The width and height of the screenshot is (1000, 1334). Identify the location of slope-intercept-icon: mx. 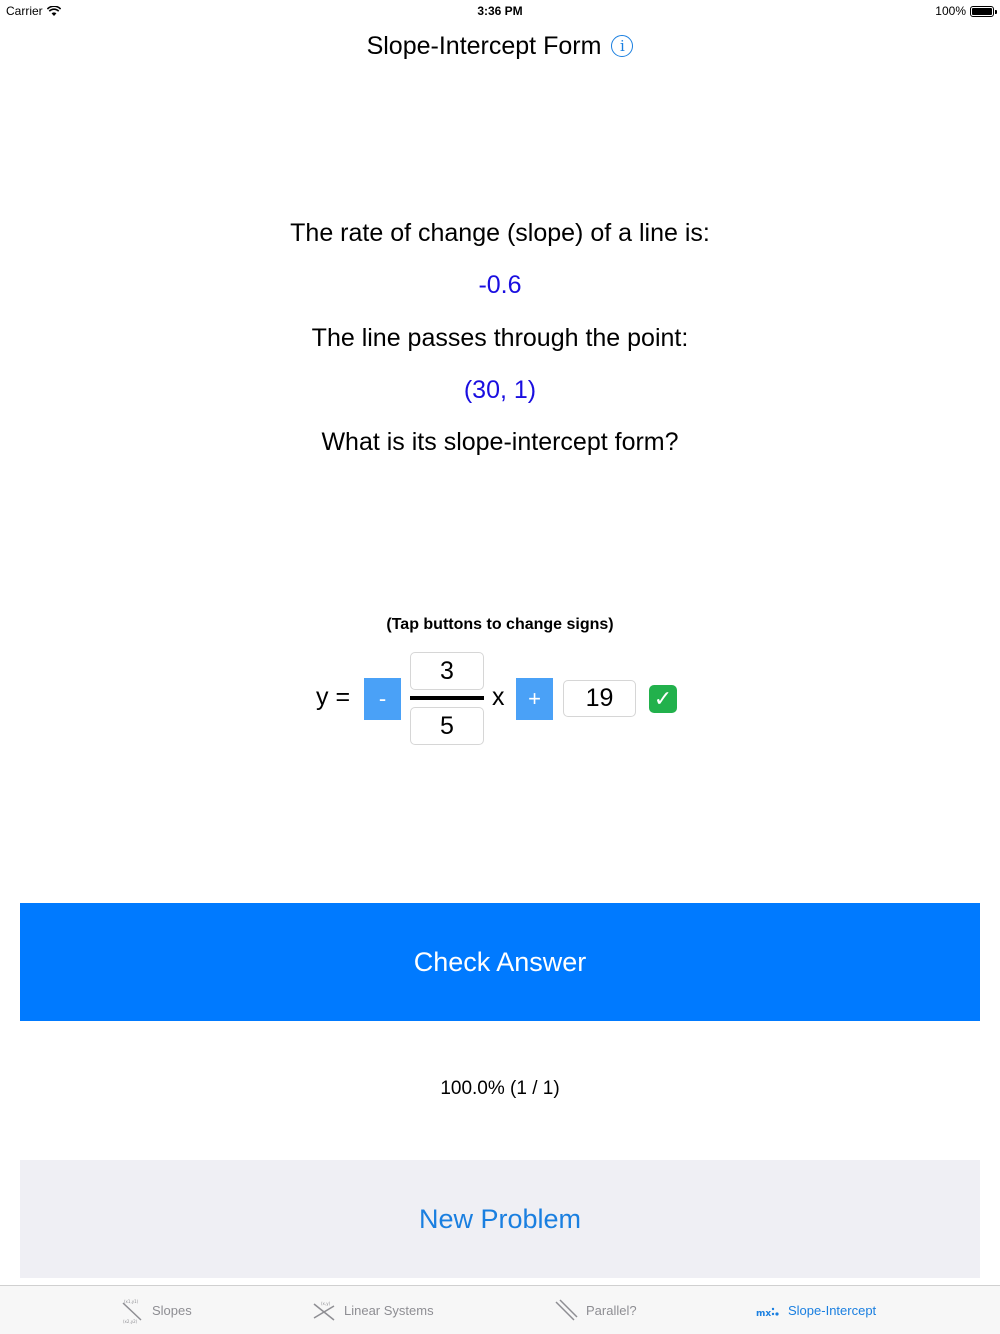
(767, 1312).